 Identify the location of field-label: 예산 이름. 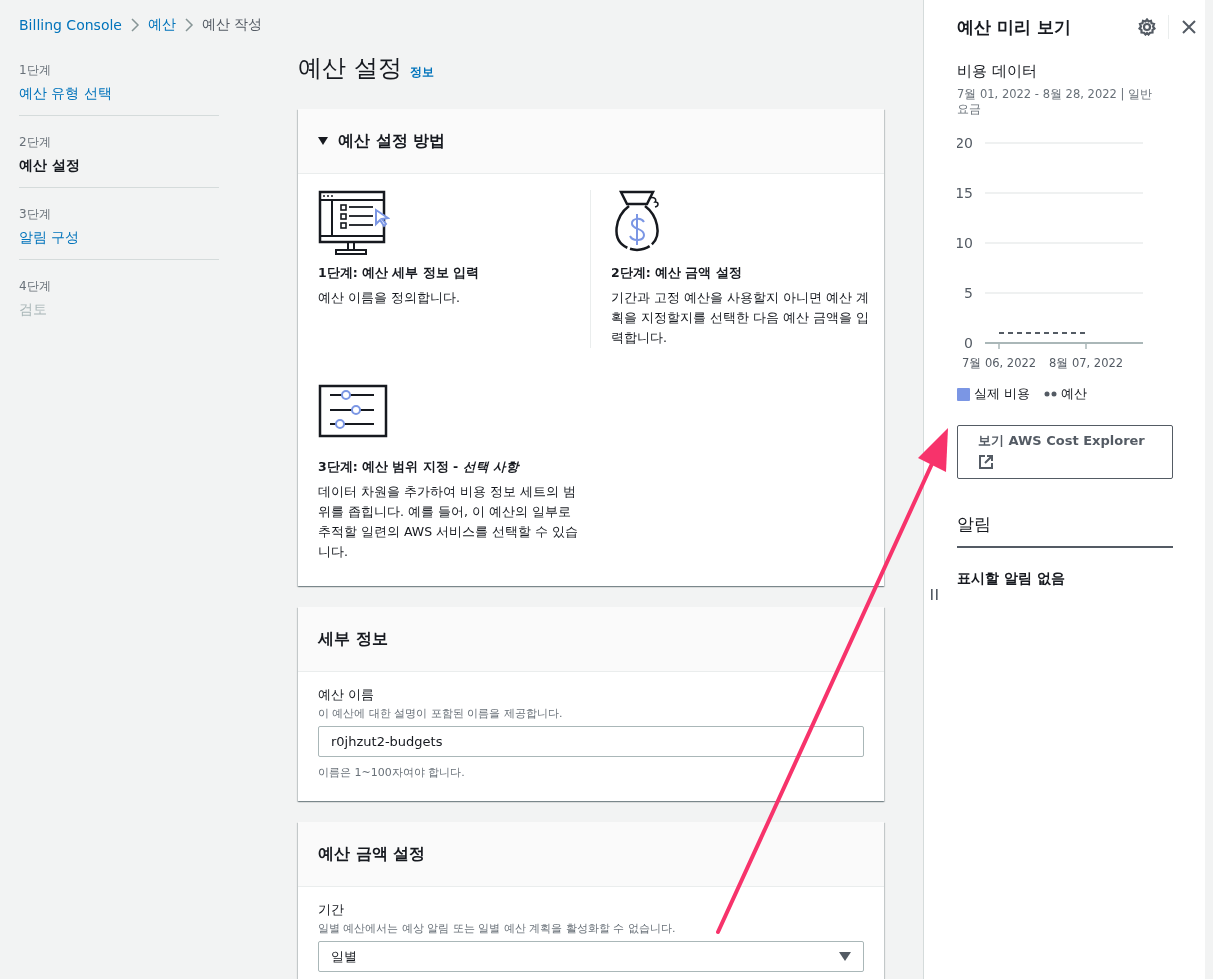
(346, 695).